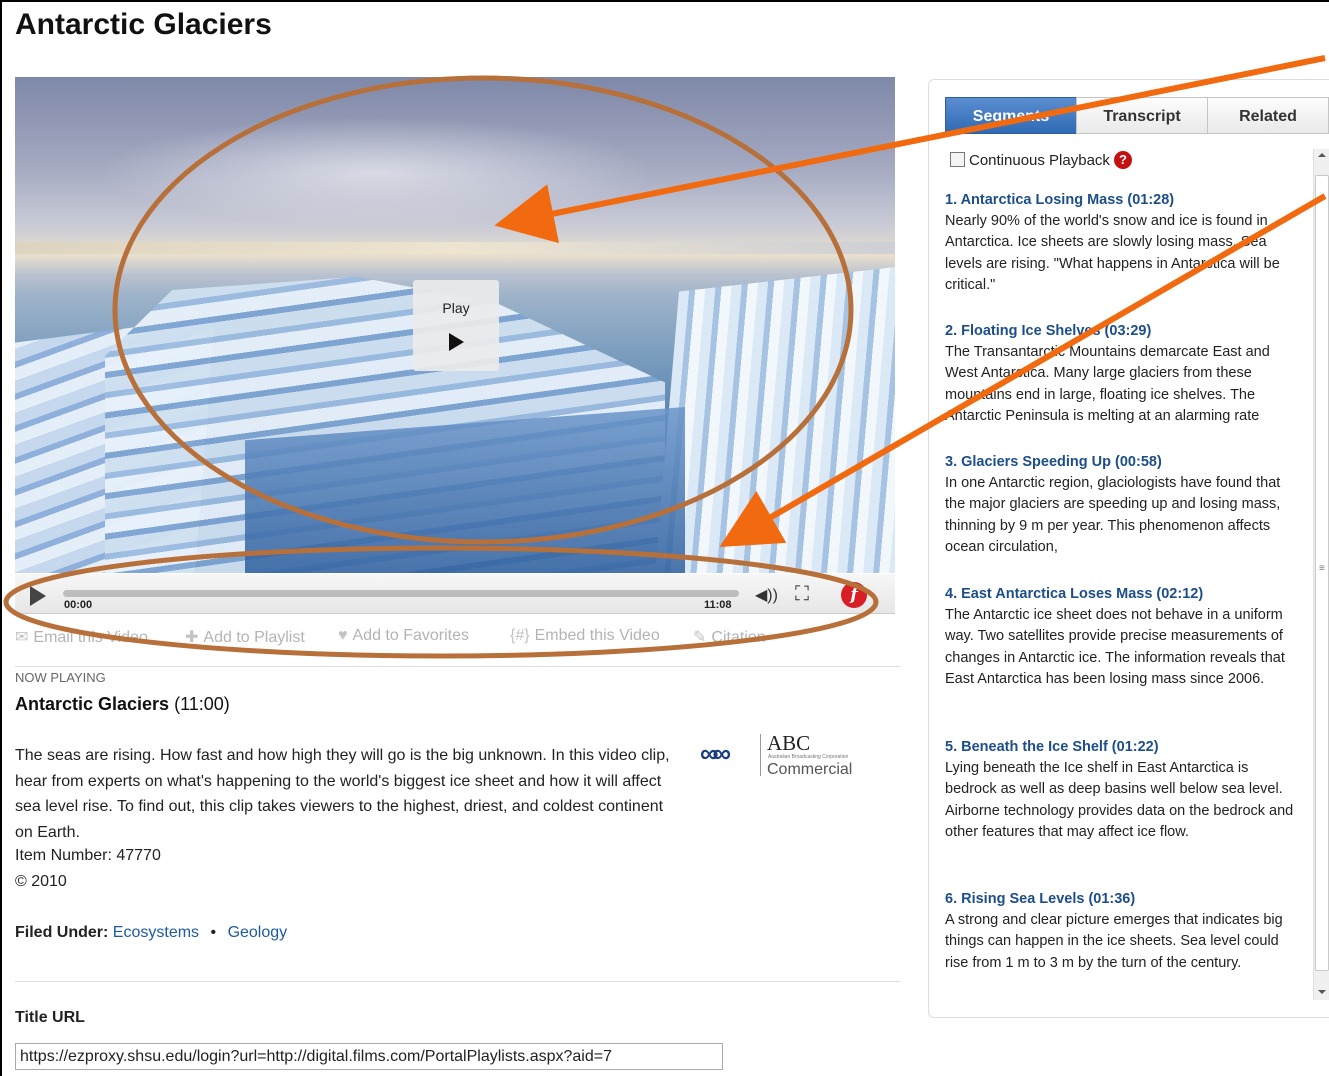  Describe the element at coordinates (760, 755) in the screenshot. I see `logo-separator` at that location.